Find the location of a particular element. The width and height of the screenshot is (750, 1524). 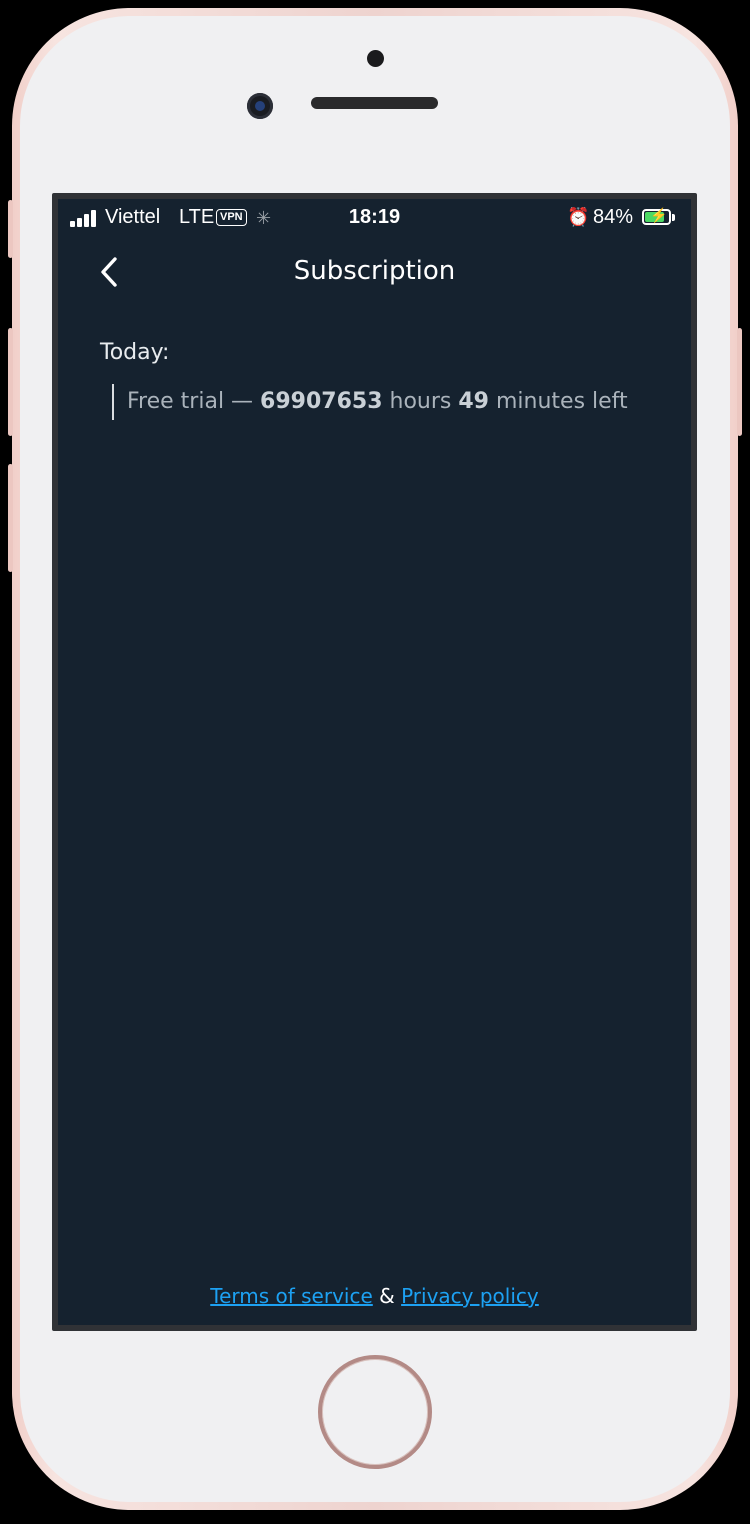

page-title: Subscription is located at coordinates (374, 271).